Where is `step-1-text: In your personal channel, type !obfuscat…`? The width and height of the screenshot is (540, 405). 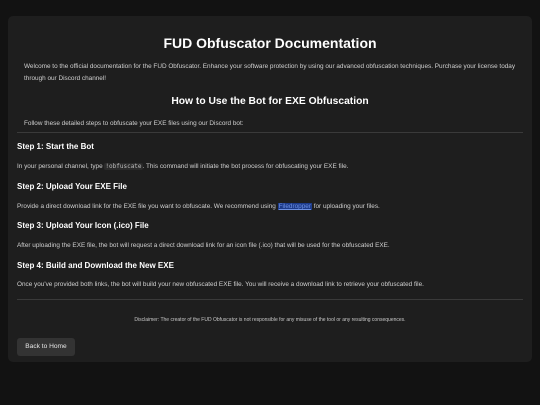 step-1-text: In your personal channel, type !obfuscat… is located at coordinates (270, 167).